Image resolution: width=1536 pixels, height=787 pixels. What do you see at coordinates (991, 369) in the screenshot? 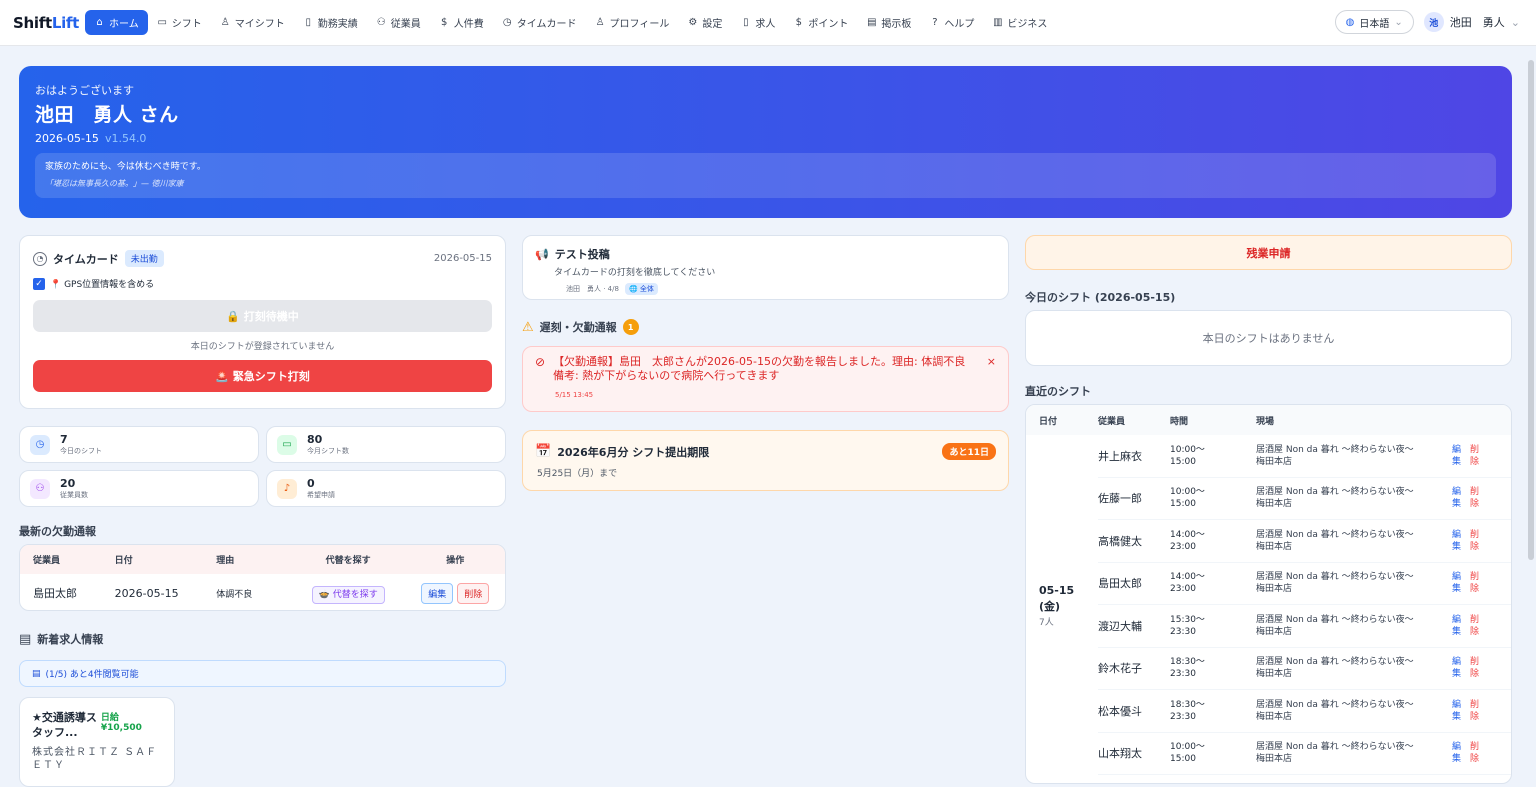
I see `close-icon: ×` at bounding box center [991, 369].